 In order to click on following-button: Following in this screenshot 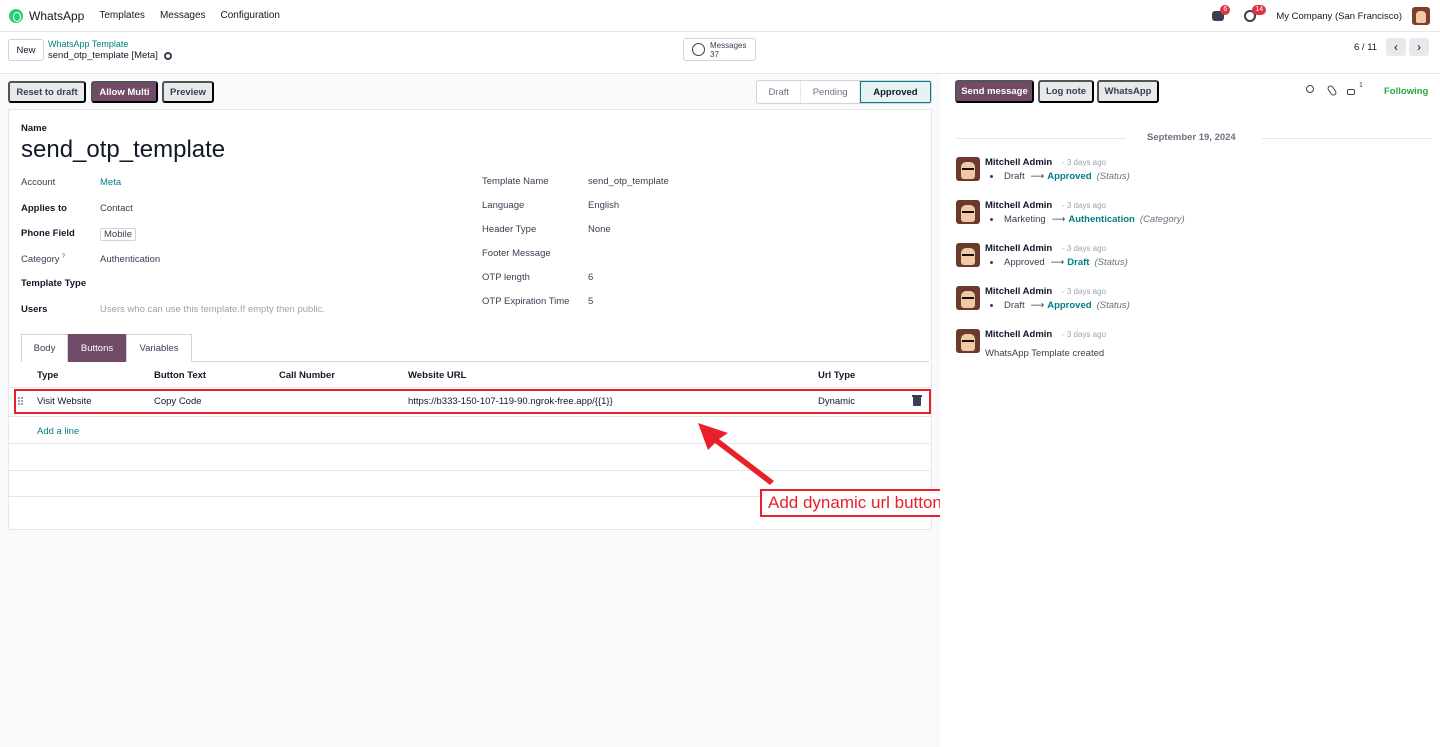, I will do `click(1406, 91)`.